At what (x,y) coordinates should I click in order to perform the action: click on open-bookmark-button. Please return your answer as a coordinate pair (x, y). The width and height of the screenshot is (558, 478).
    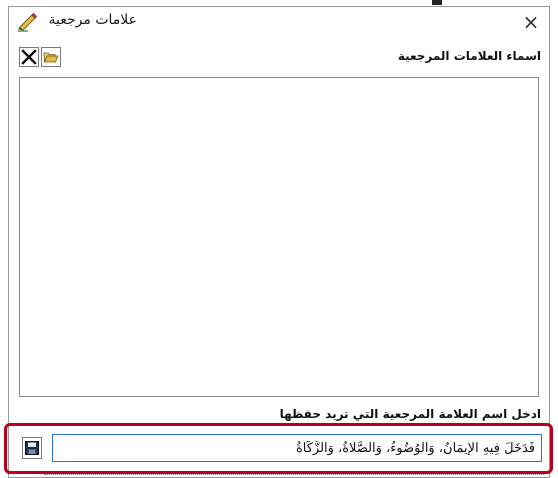
    Looking at the image, I should click on (51, 57).